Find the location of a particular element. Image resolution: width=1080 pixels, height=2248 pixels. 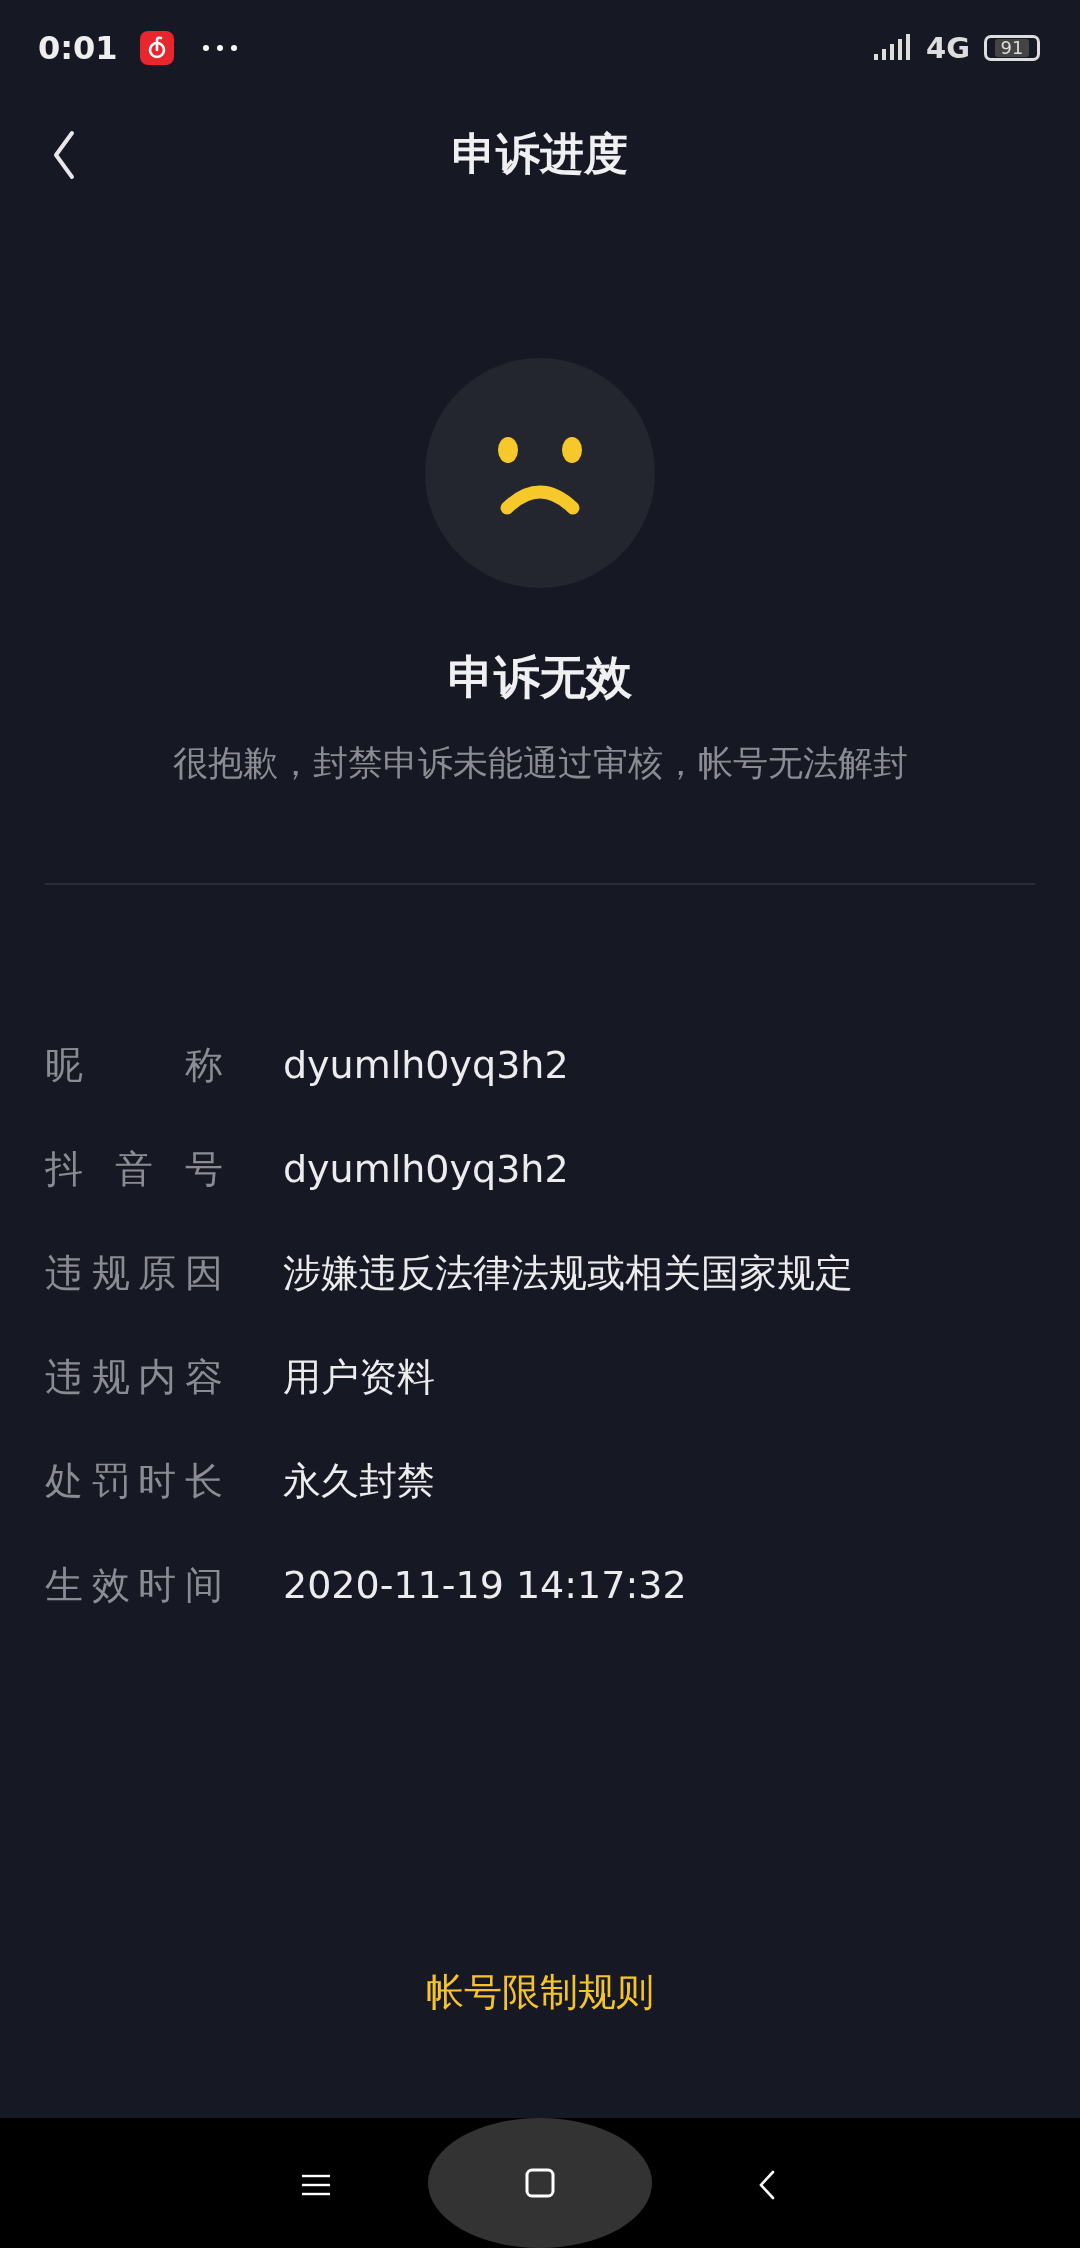

battery-icon: 91 is located at coordinates (1012, 48).